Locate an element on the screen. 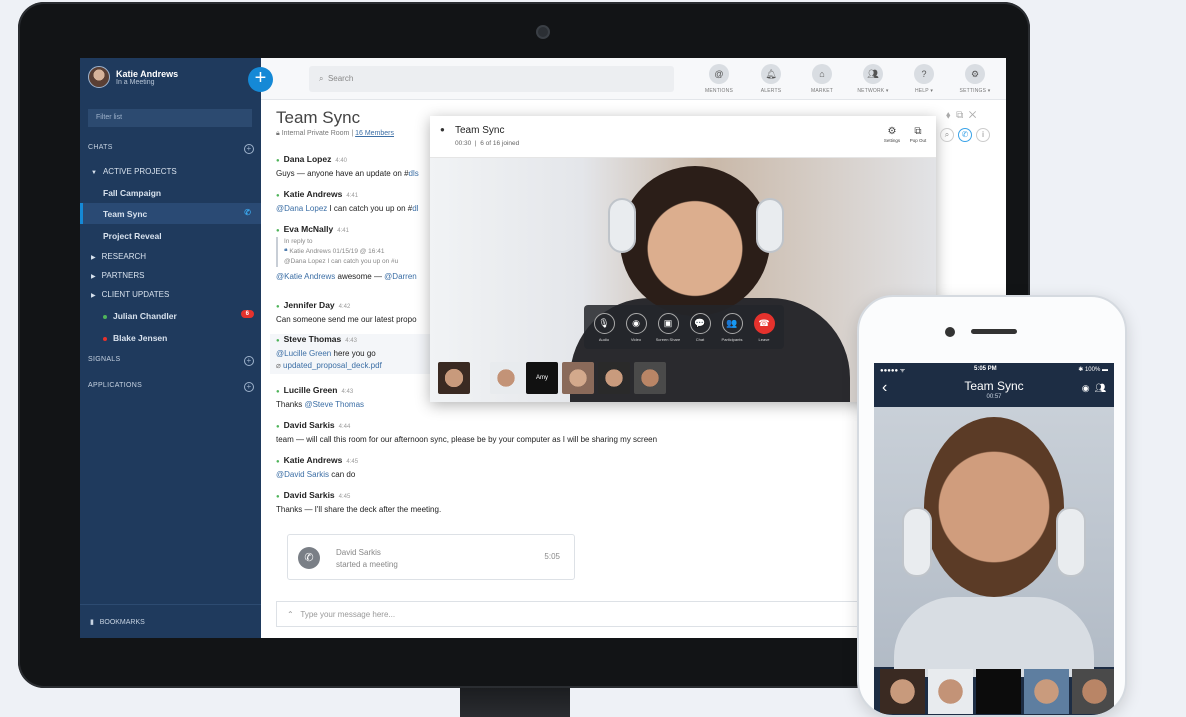 This screenshot has height=717, width=1186. group-active-projects: ▼ ACTIVE PROJECTS is located at coordinates (170, 171).